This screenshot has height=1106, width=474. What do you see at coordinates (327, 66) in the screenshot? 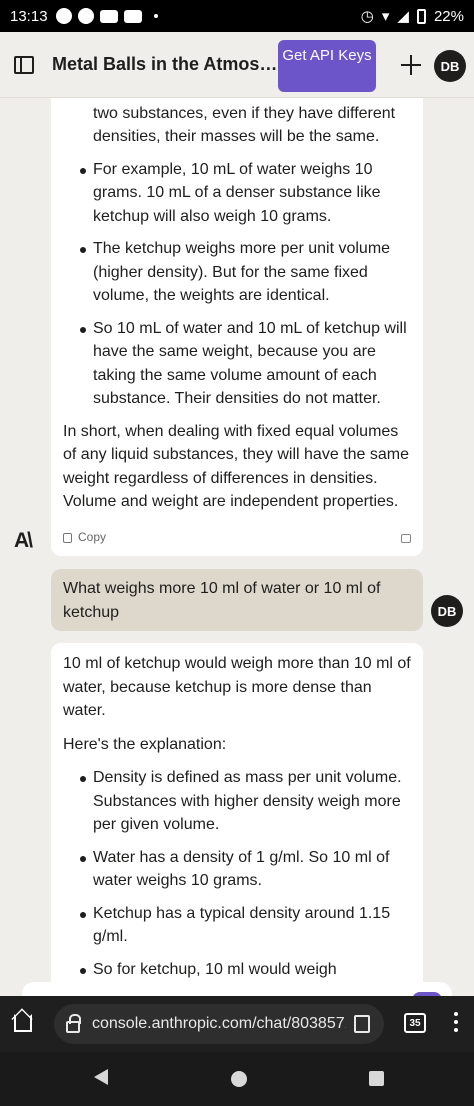
I see `get-api-keys-button: Get API Keys` at bounding box center [327, 66].